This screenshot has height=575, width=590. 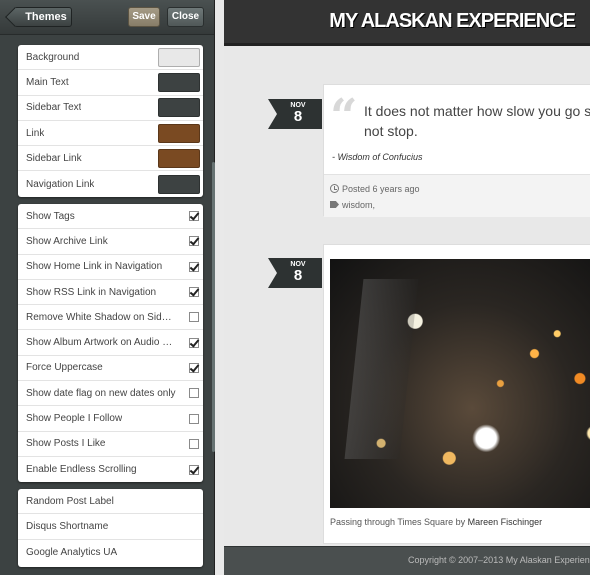 I want to click on close-button: Close, so click(x=185, y=17).